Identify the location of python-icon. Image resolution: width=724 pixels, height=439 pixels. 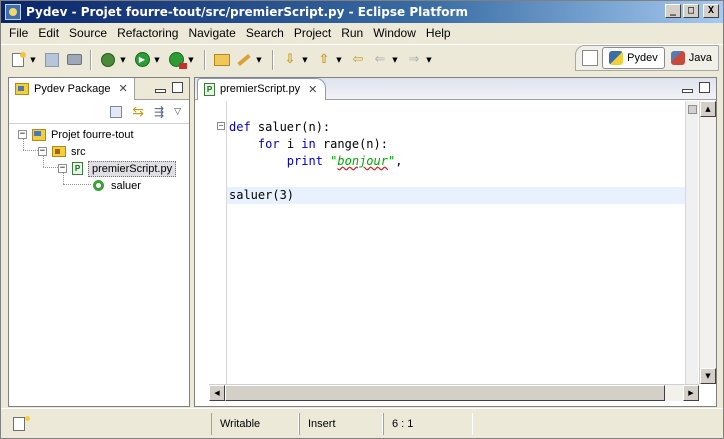
(616, 58).